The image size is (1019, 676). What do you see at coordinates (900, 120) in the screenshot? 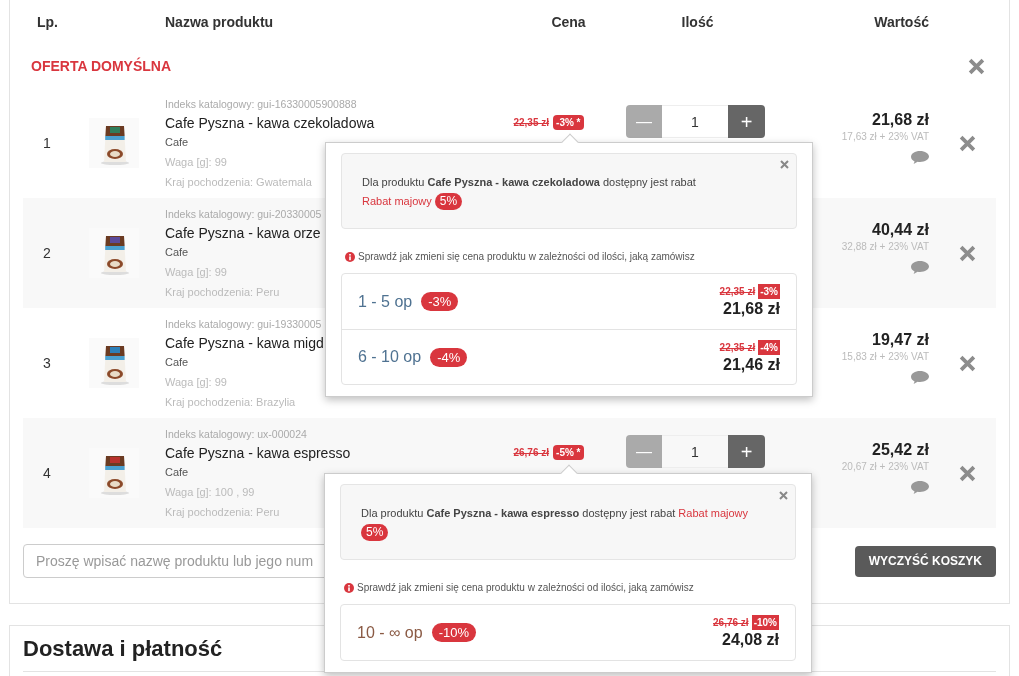
I see `line-total: 21,68 zł` at bounding box center [900, 120].